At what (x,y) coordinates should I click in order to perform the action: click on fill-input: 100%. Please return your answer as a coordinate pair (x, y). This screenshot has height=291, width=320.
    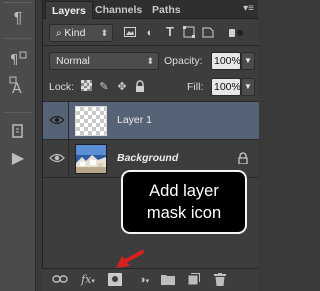
    Looking at the image, I should click on (226, 87).